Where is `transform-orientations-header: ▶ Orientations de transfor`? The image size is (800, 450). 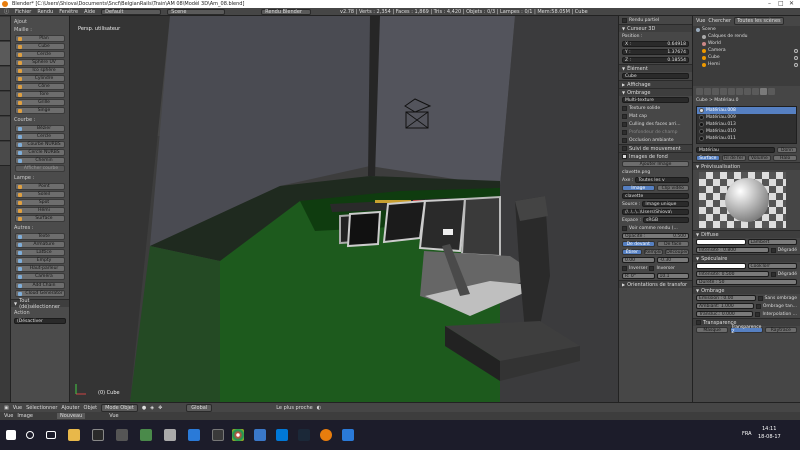 transform-orientations-header: ▶ Orientations de transfor is located at coordinates (655, 284).